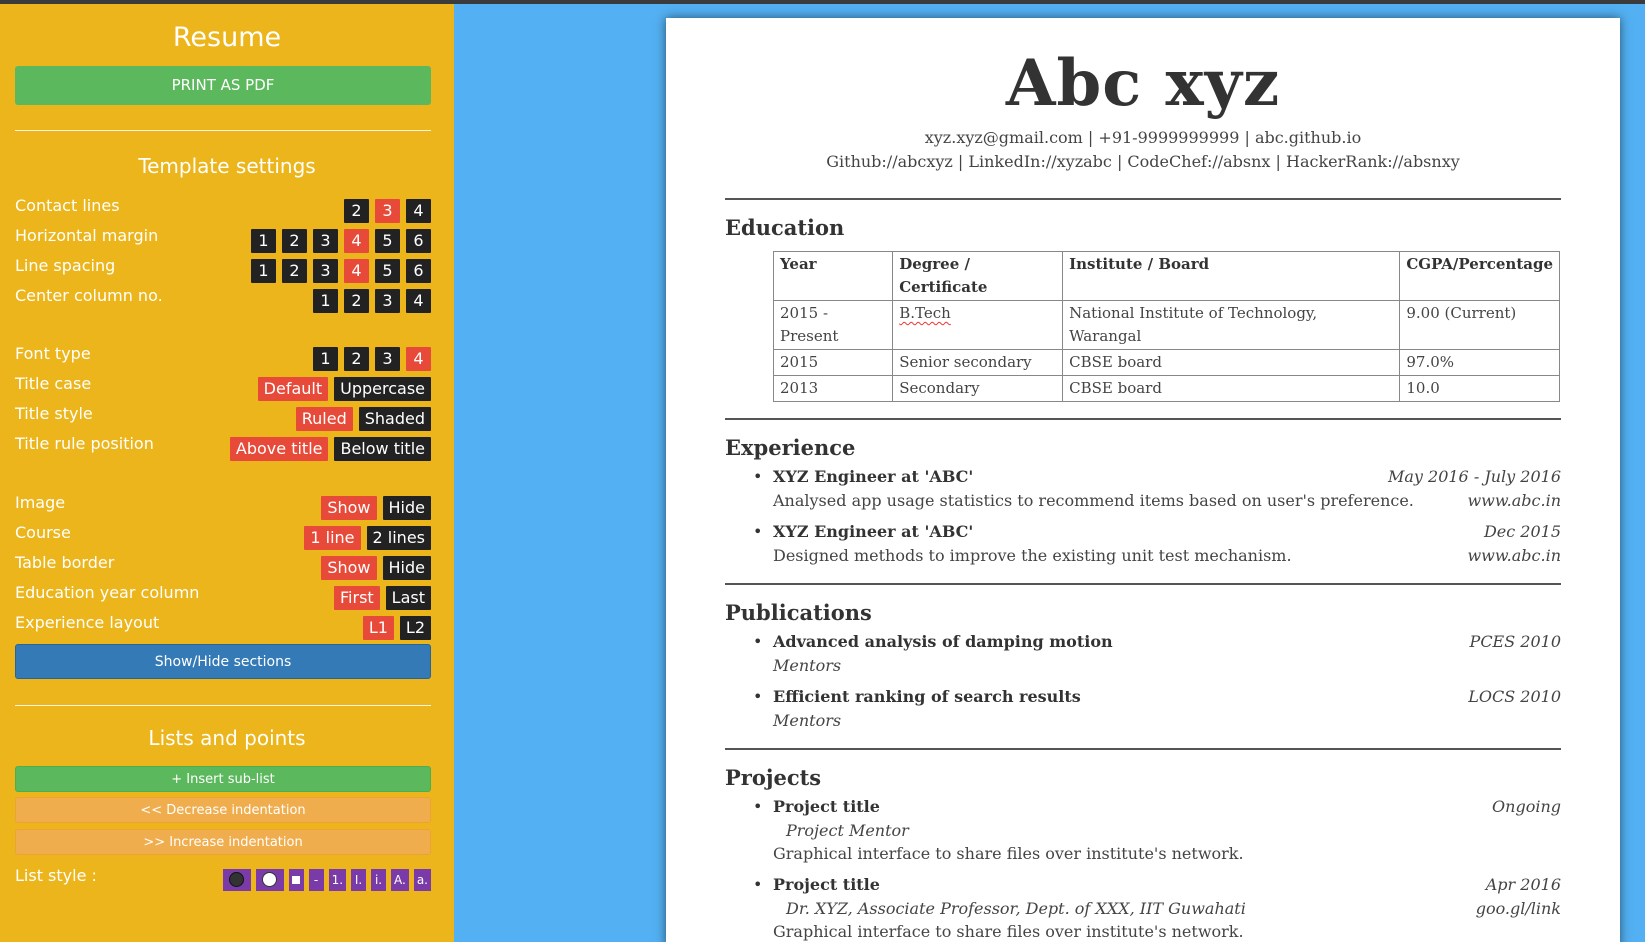 The height and width of the screenshot is (942, 1645). What do you see at coordinates (223, 810) in the screenshot?
I see `decrease-indentation-button: << Decrease indentation` at bounding box center [223, 810].